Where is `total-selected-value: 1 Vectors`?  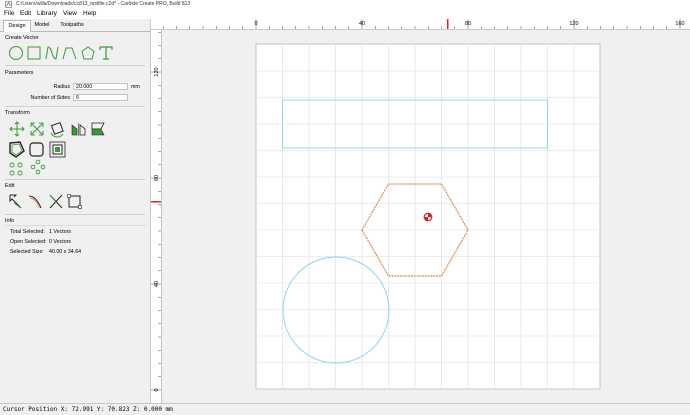
total-selected-value: 1 Vectors is located at coordinates (60, 232).